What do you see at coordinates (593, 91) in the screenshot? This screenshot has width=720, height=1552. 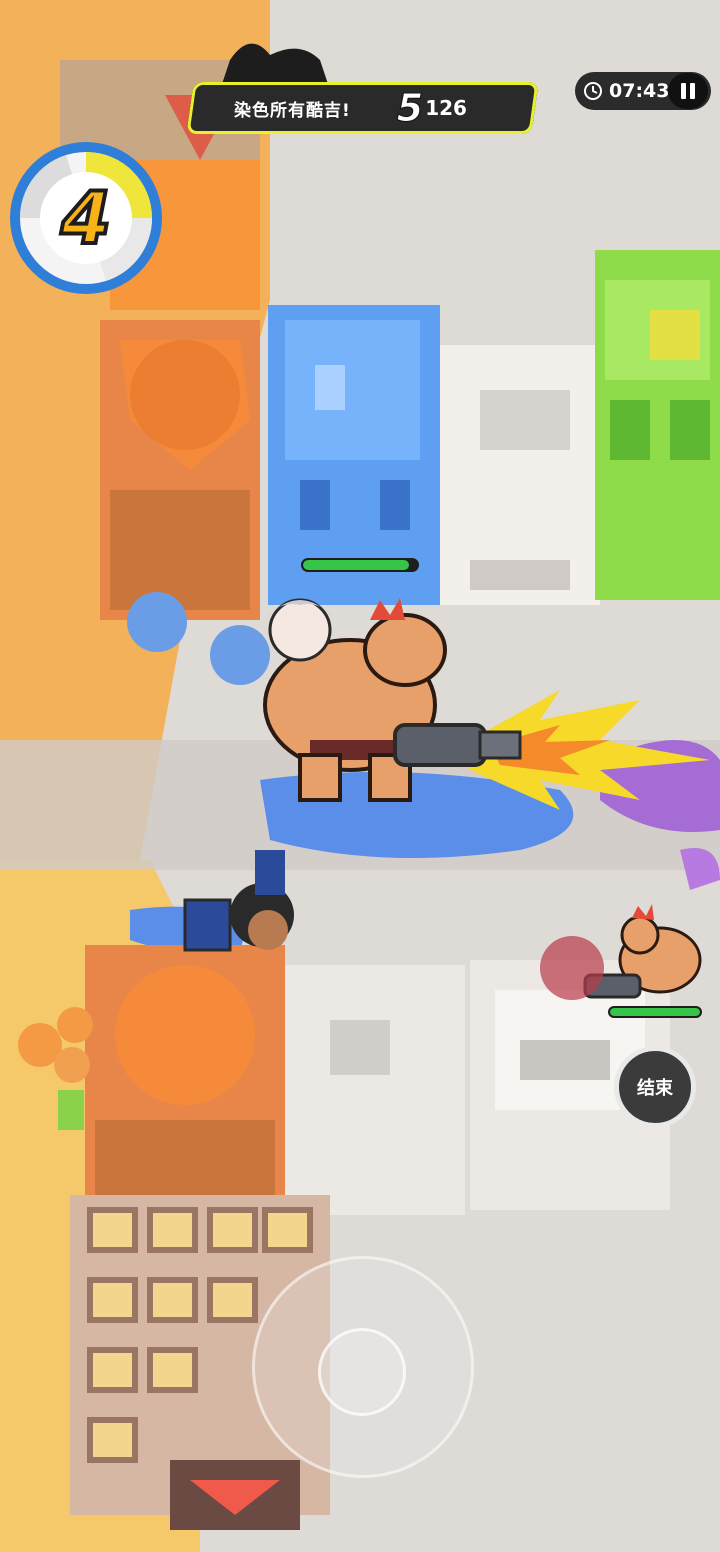 I see `clock-icon` at bounding box center [593, 91].